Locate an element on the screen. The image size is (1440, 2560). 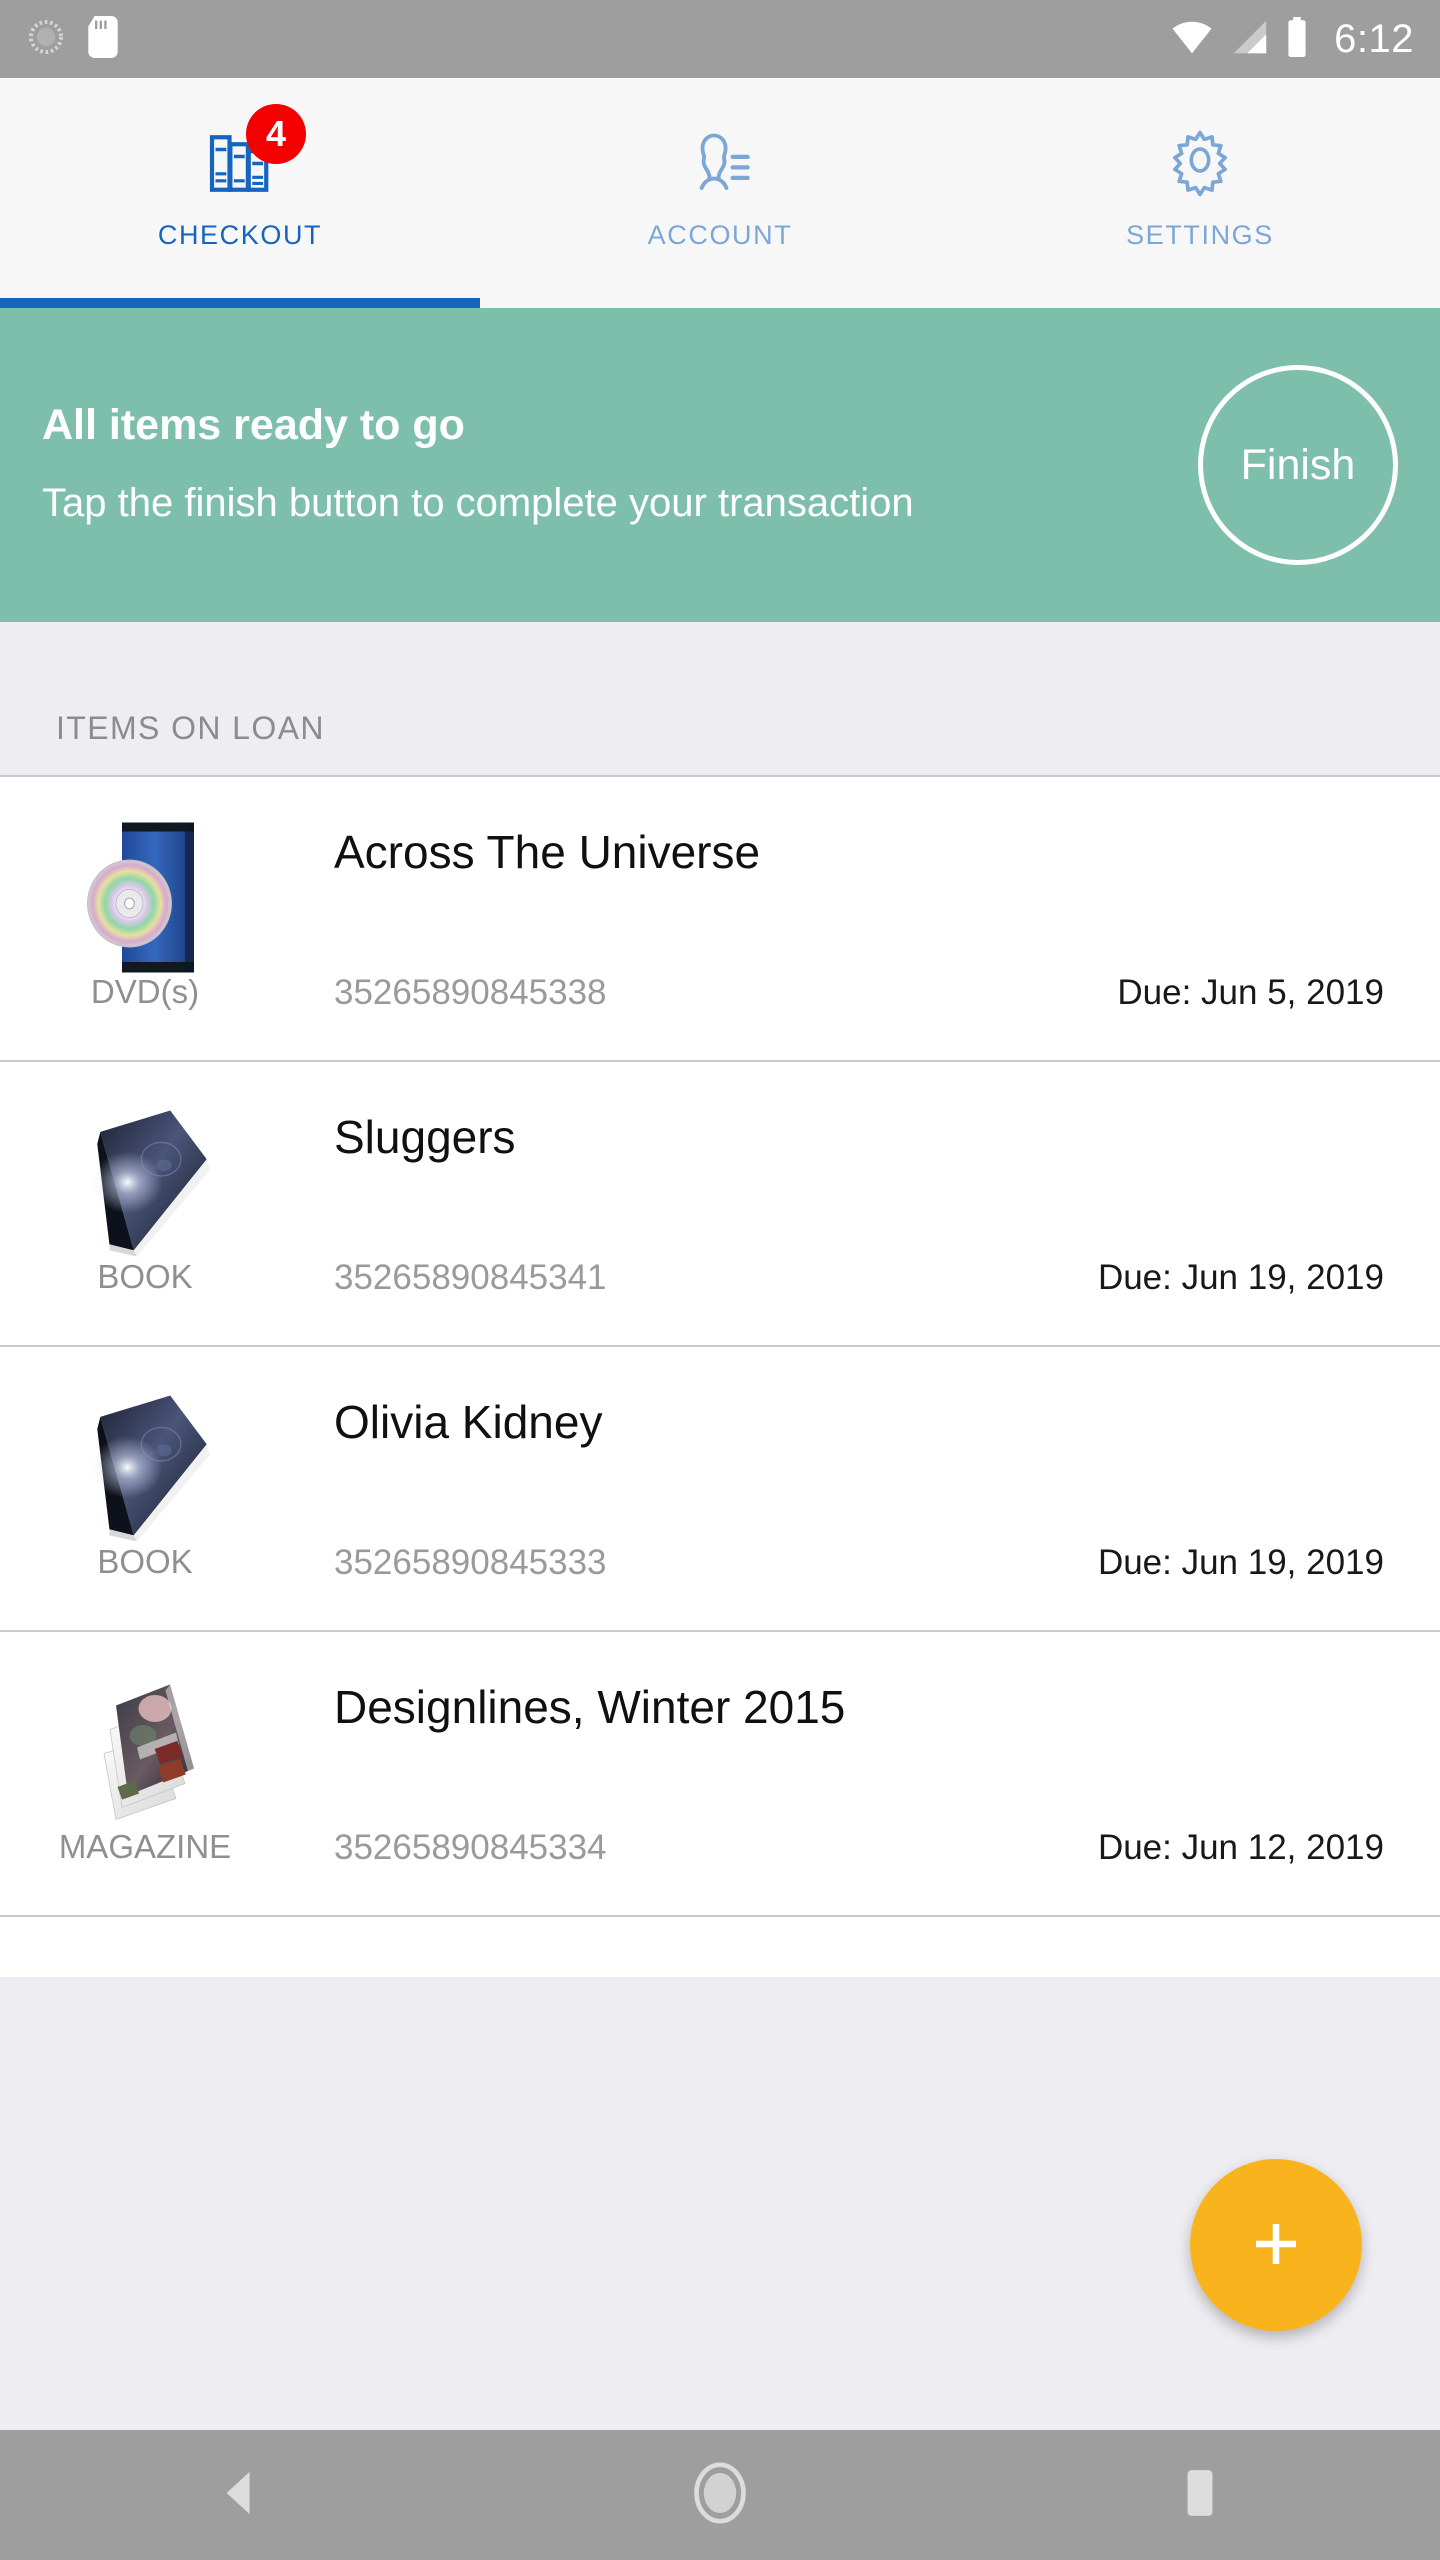
item-title: Olivia Kidney is located at coordinates (468, 1422).